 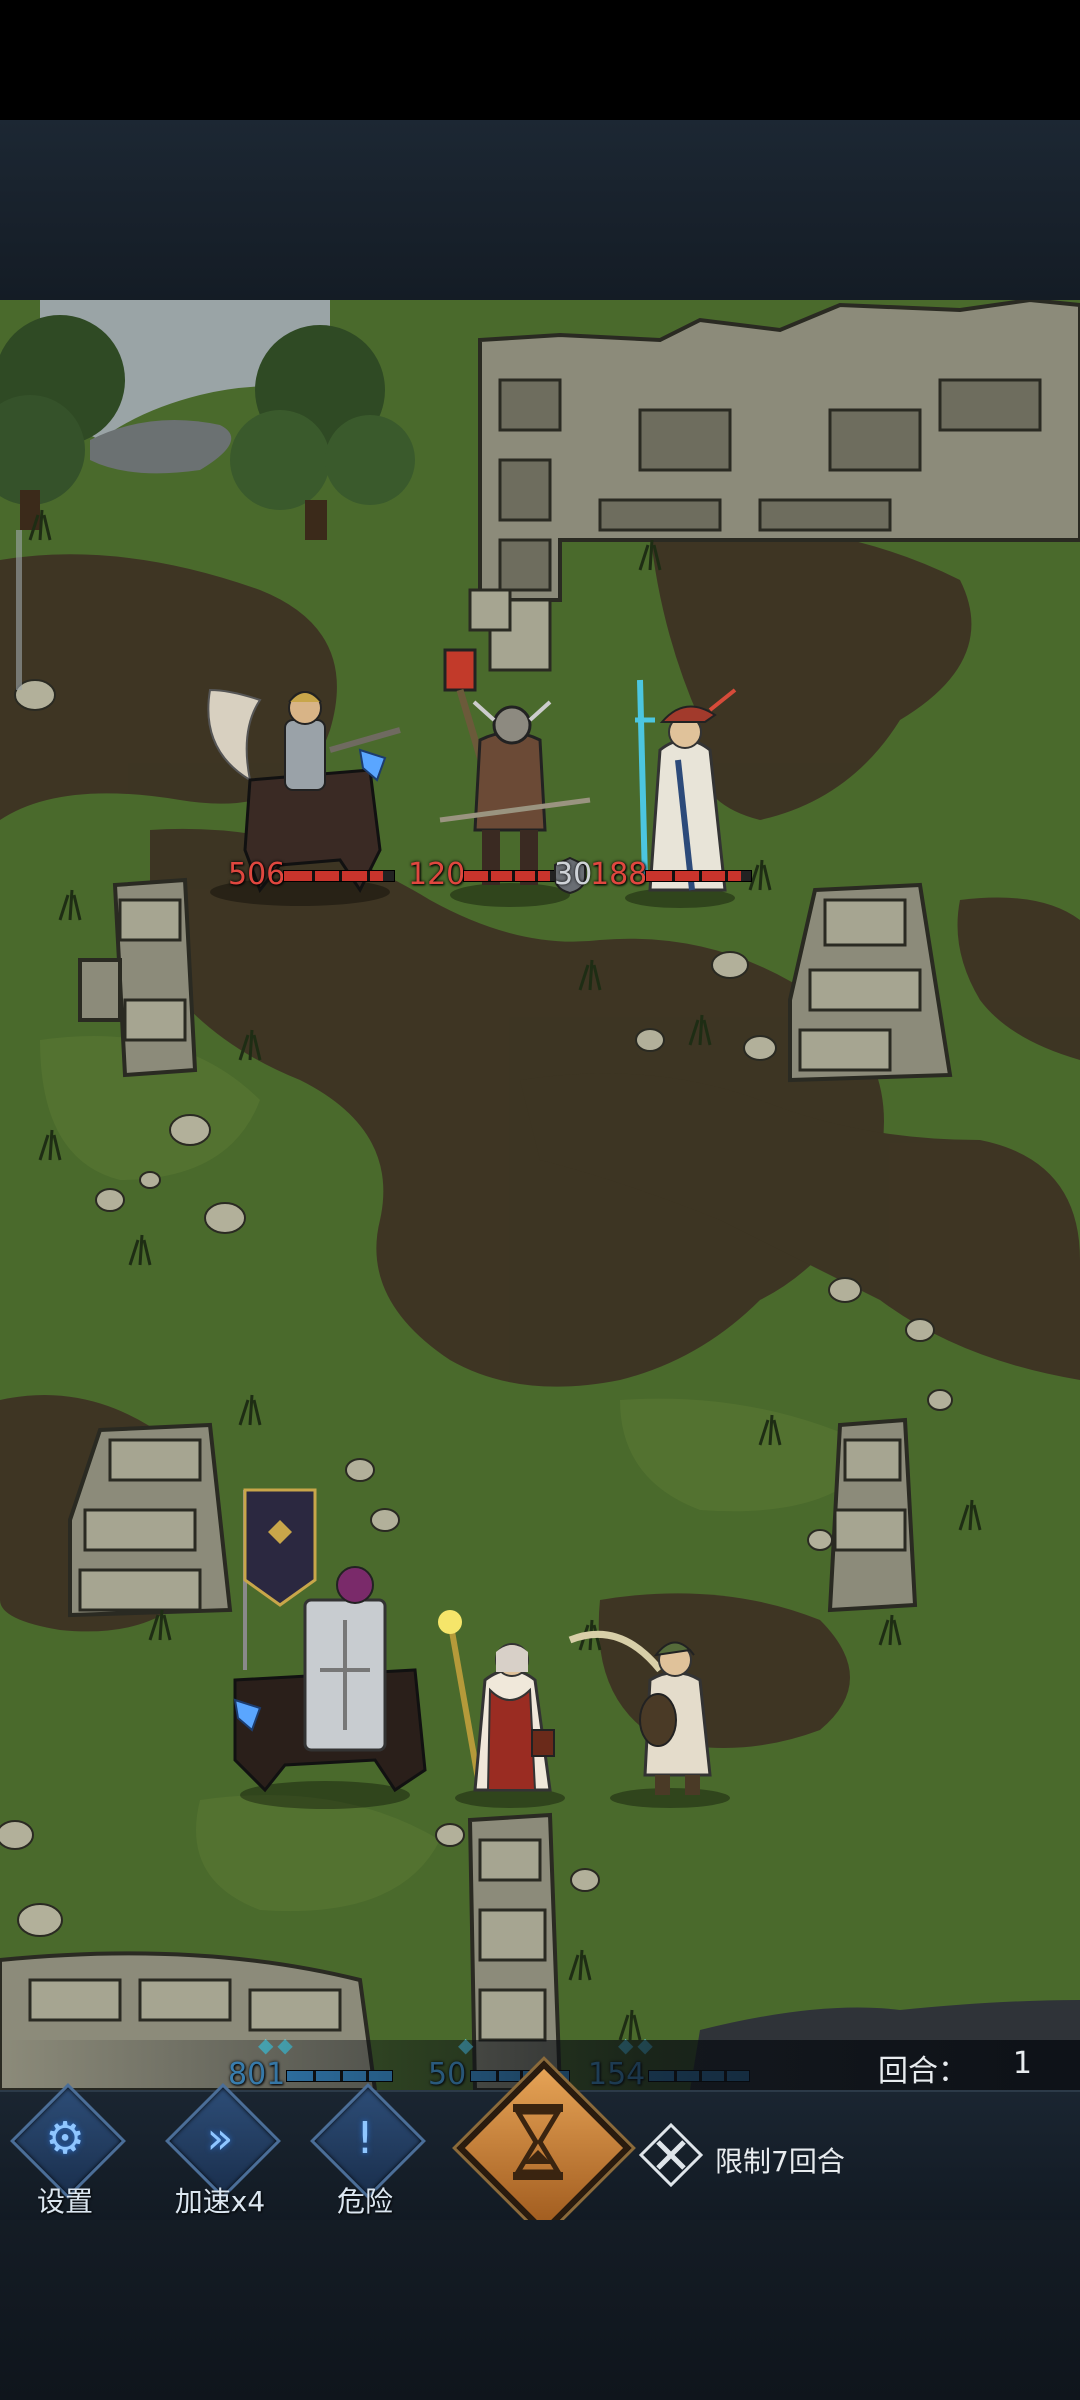 What do you see at coordinates (1022, 2063) in the screenshot?
I see `round-value: 1` at bounding box center [1022, 2063].